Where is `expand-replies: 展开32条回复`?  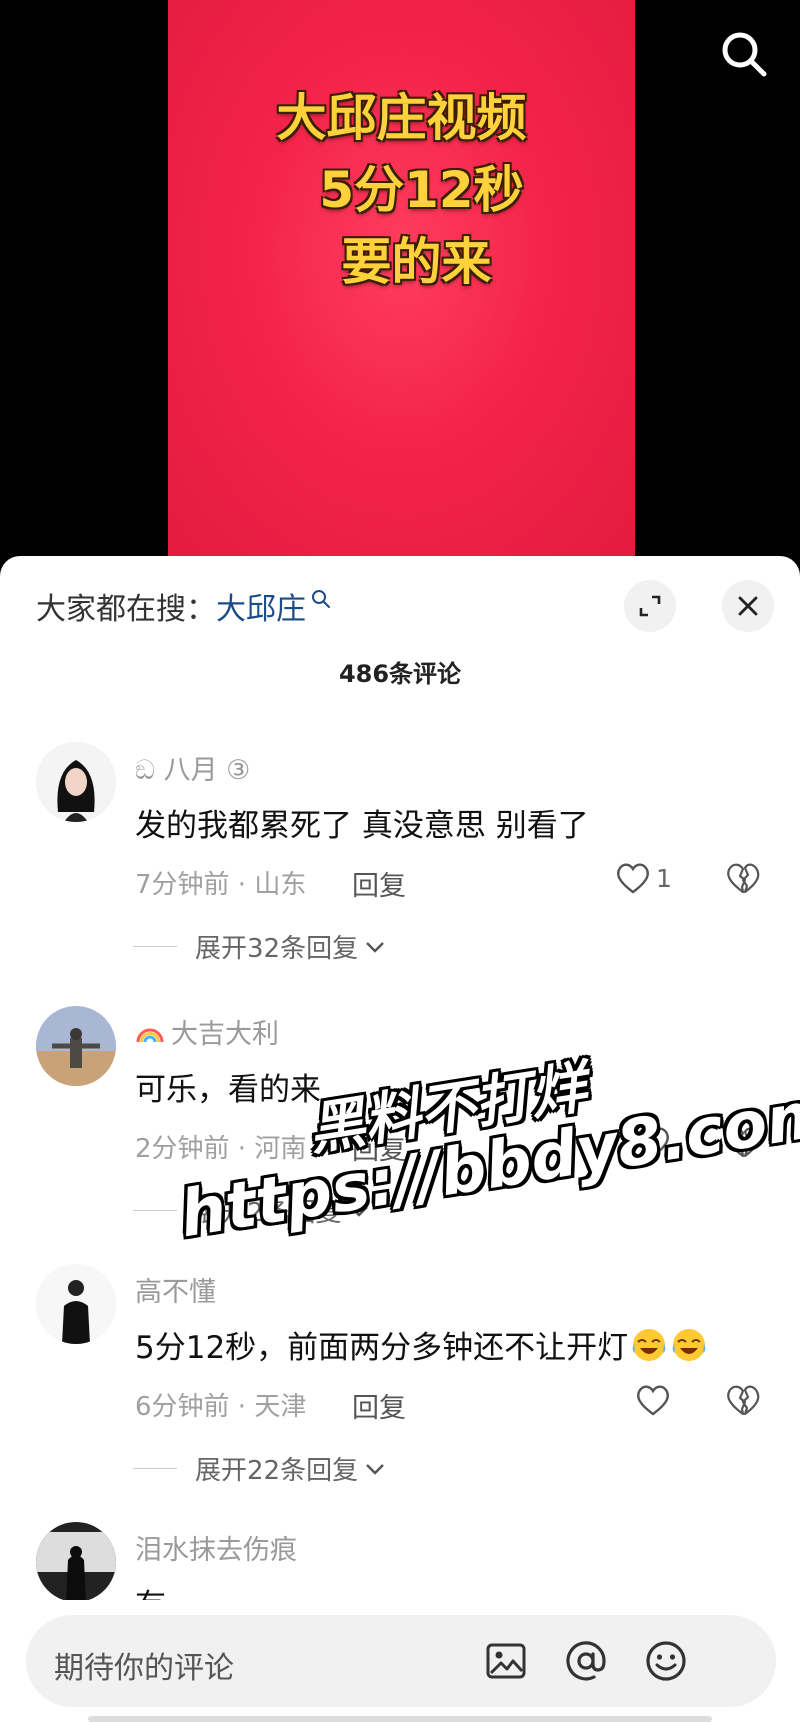
expand-replies: 展开32条回复 is located at coordinates (260, 946).